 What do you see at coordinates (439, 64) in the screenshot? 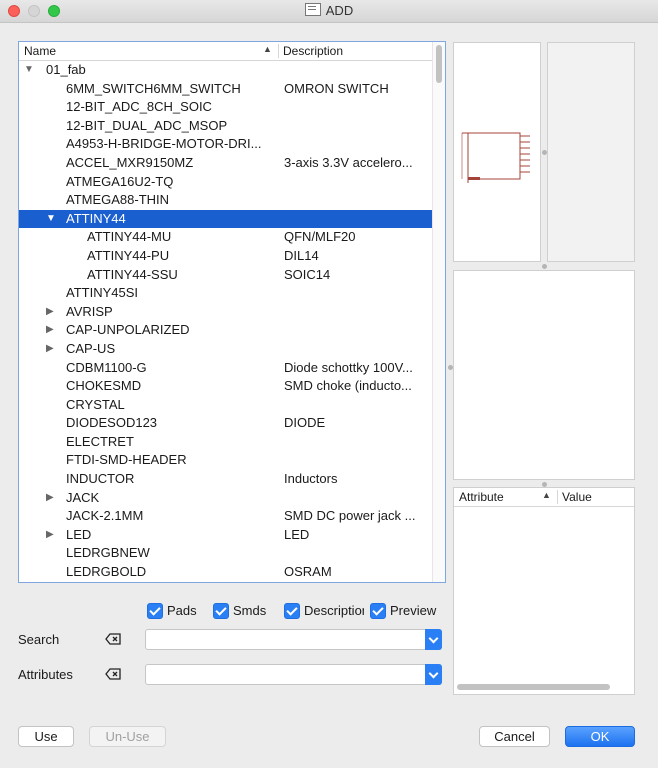
I see `tree-scroll-thumb` at bounding box center [439, 64].